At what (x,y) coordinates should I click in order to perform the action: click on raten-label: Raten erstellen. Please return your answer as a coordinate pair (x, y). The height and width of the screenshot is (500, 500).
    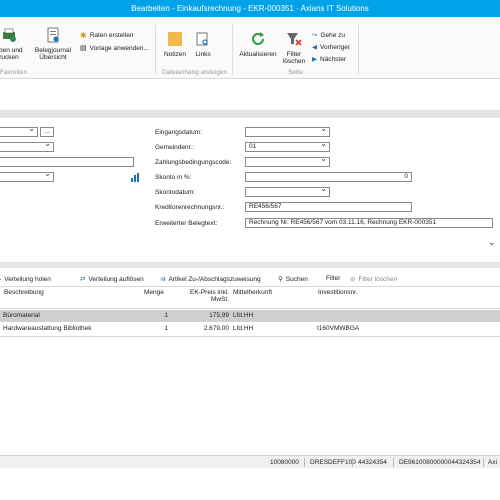
    Looking at the image, I should click on (111, 35).